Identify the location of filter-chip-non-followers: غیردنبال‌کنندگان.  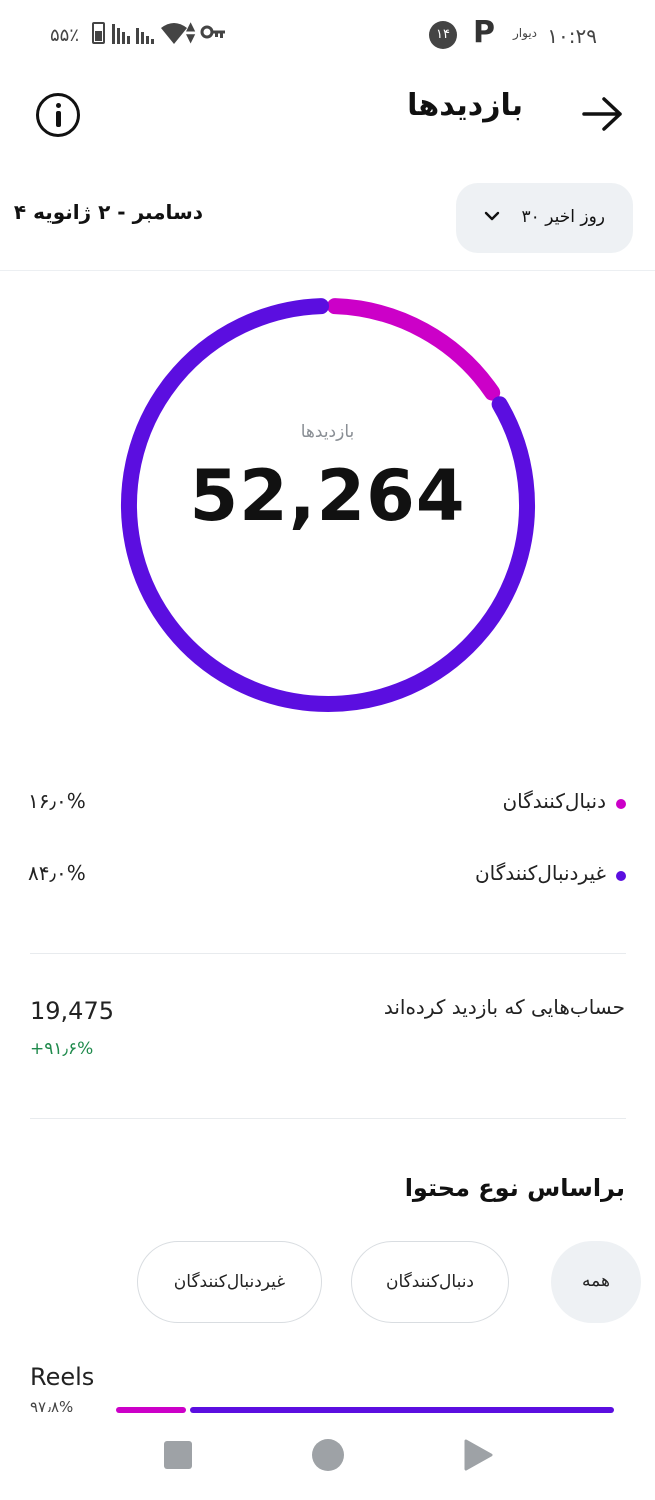
(229, 1282).